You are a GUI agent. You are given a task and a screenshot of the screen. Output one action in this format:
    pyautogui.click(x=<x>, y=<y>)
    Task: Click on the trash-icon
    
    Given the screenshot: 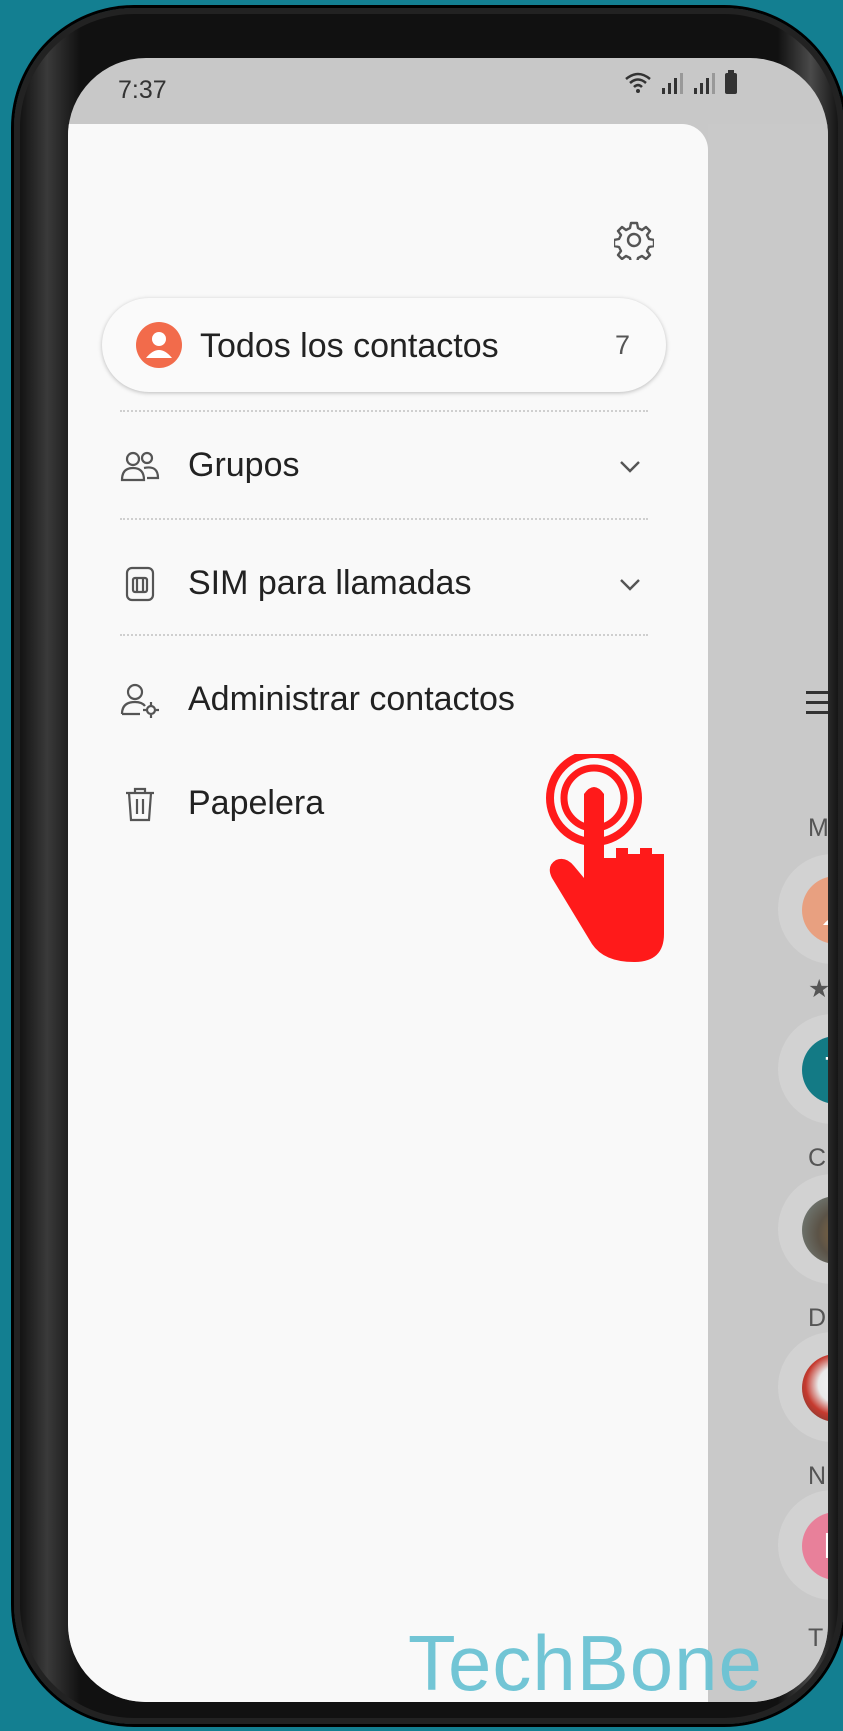 What is the action you would take?
    pyautogui.click(x=140, y=804)
    